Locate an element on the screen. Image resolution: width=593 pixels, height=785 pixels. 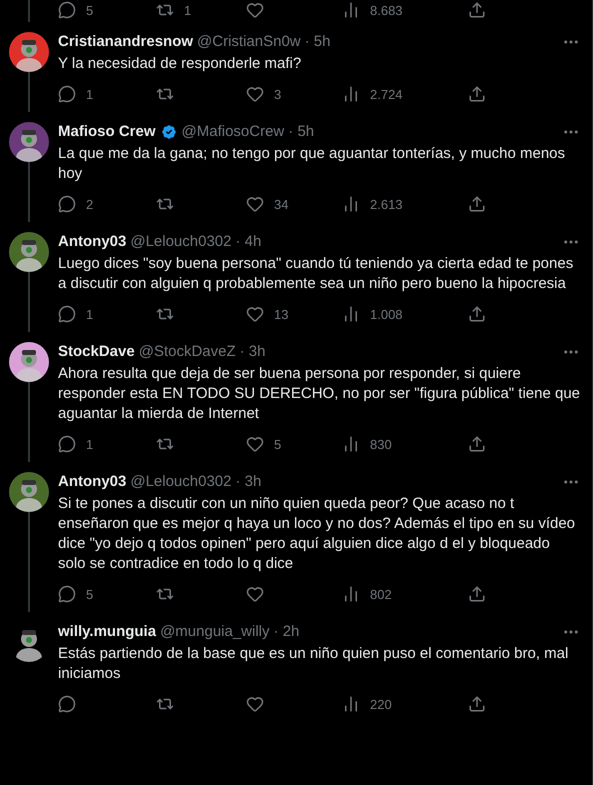
author-handle: @munguia_willy is located at coordinates (215, 632).